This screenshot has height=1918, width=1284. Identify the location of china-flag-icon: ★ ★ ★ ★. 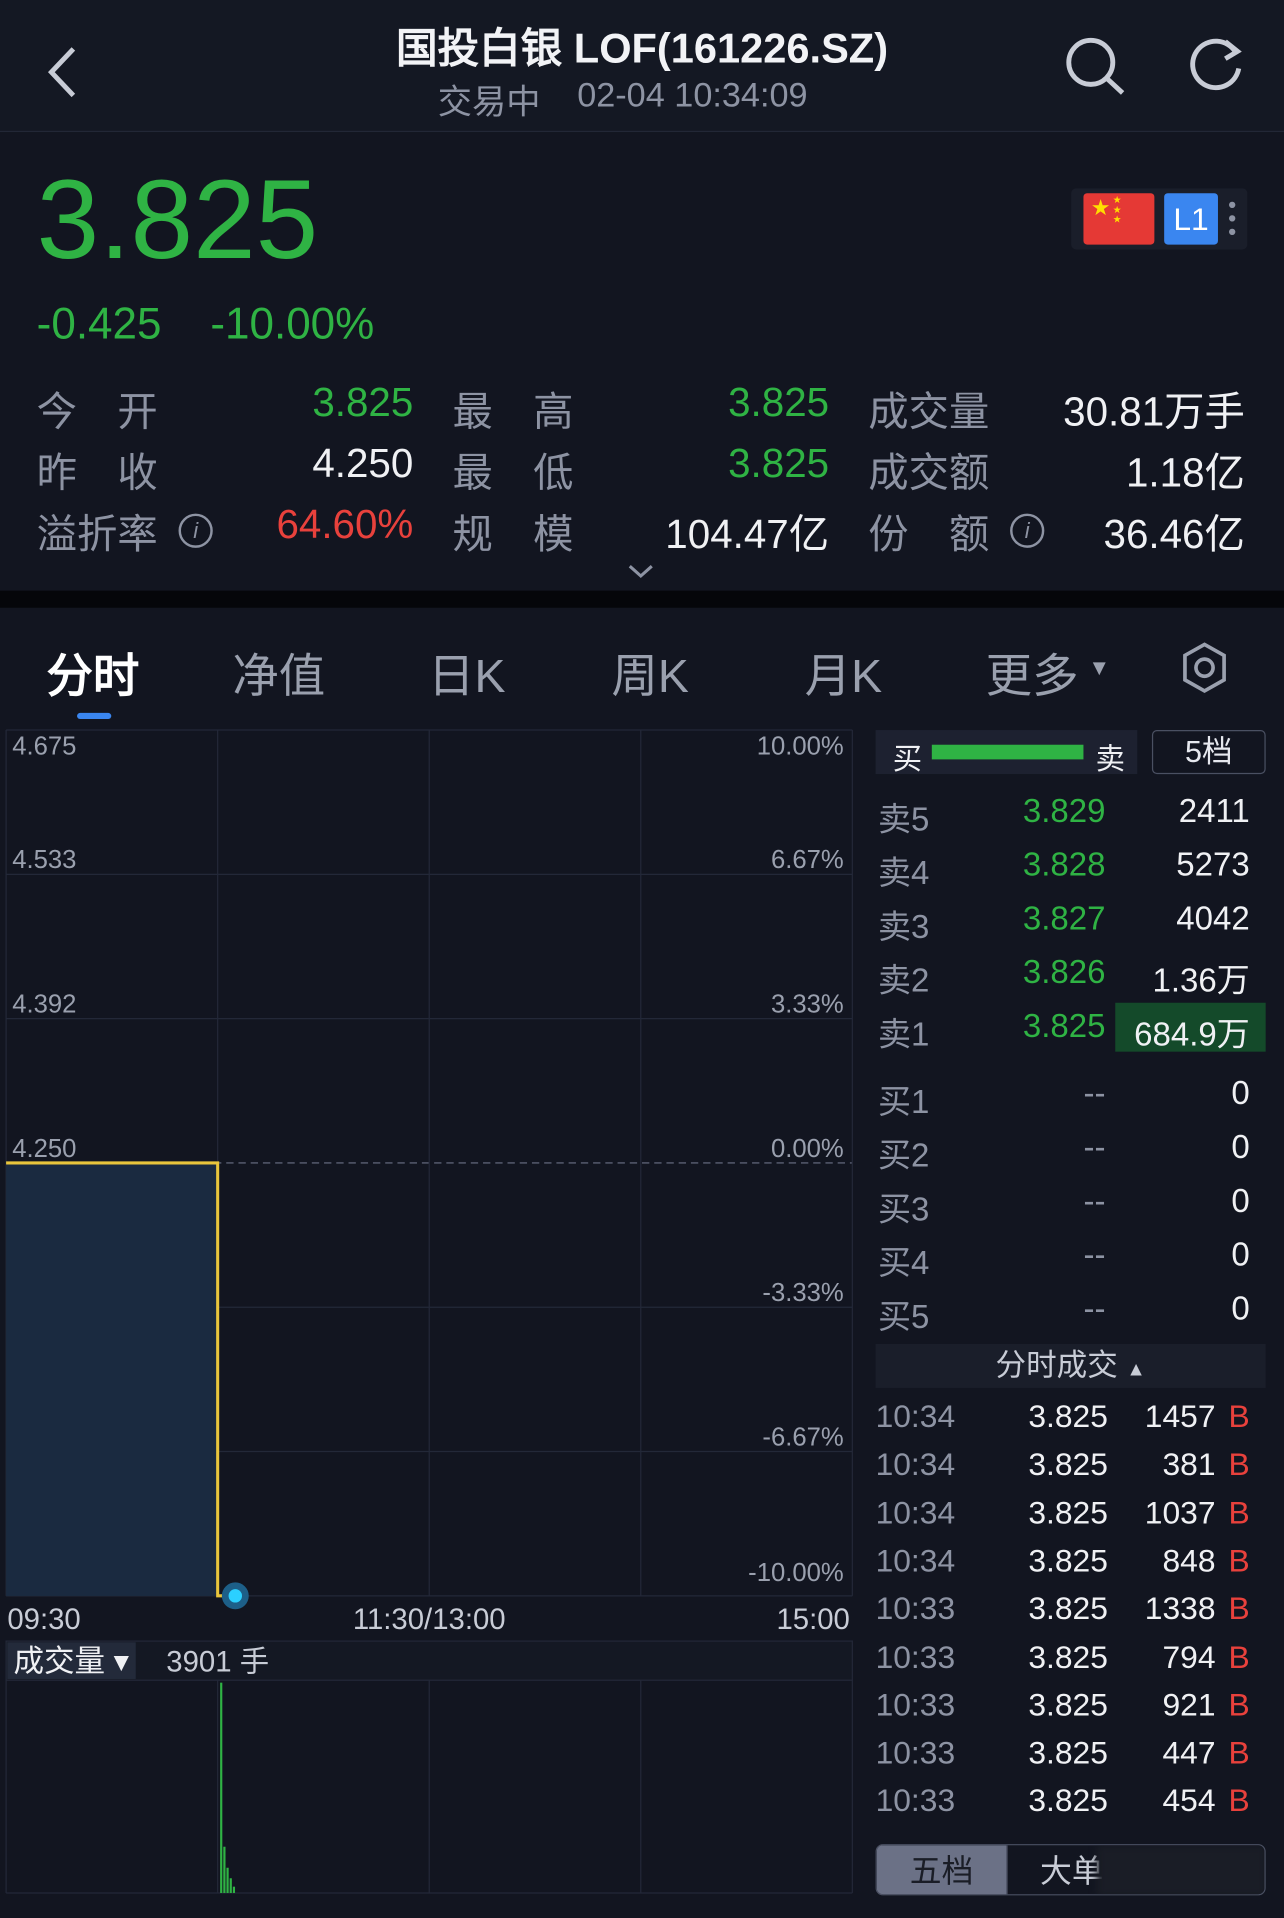
(1119, 219).